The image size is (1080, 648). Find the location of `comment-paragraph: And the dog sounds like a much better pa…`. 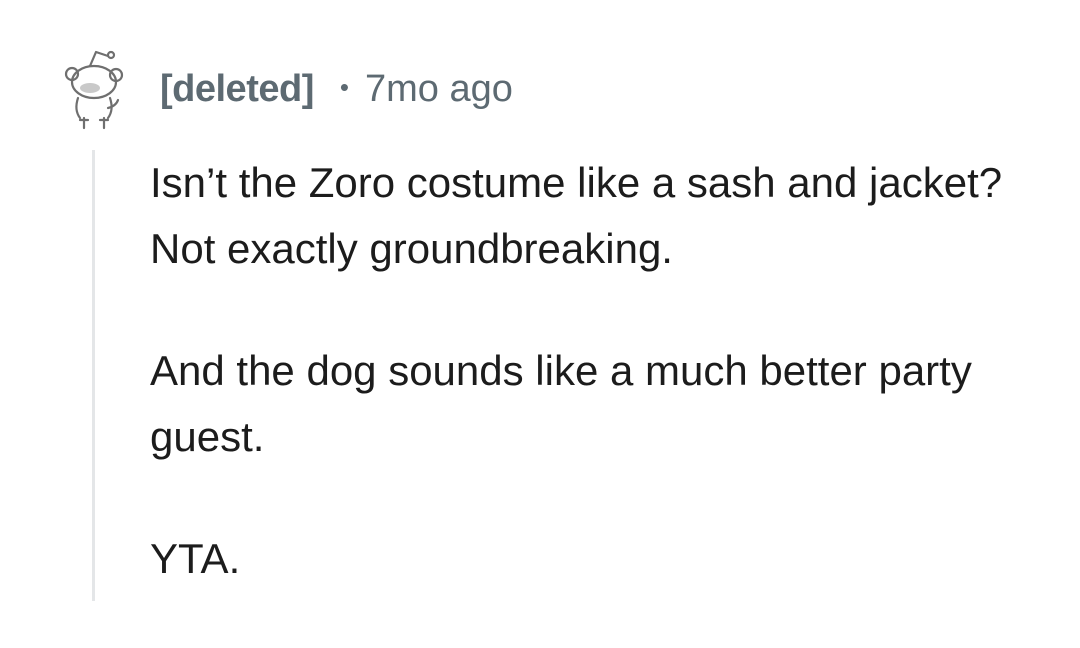

comment-paragraph: And the dog sounds like a much better pa… is located at coordinates (561, 403).